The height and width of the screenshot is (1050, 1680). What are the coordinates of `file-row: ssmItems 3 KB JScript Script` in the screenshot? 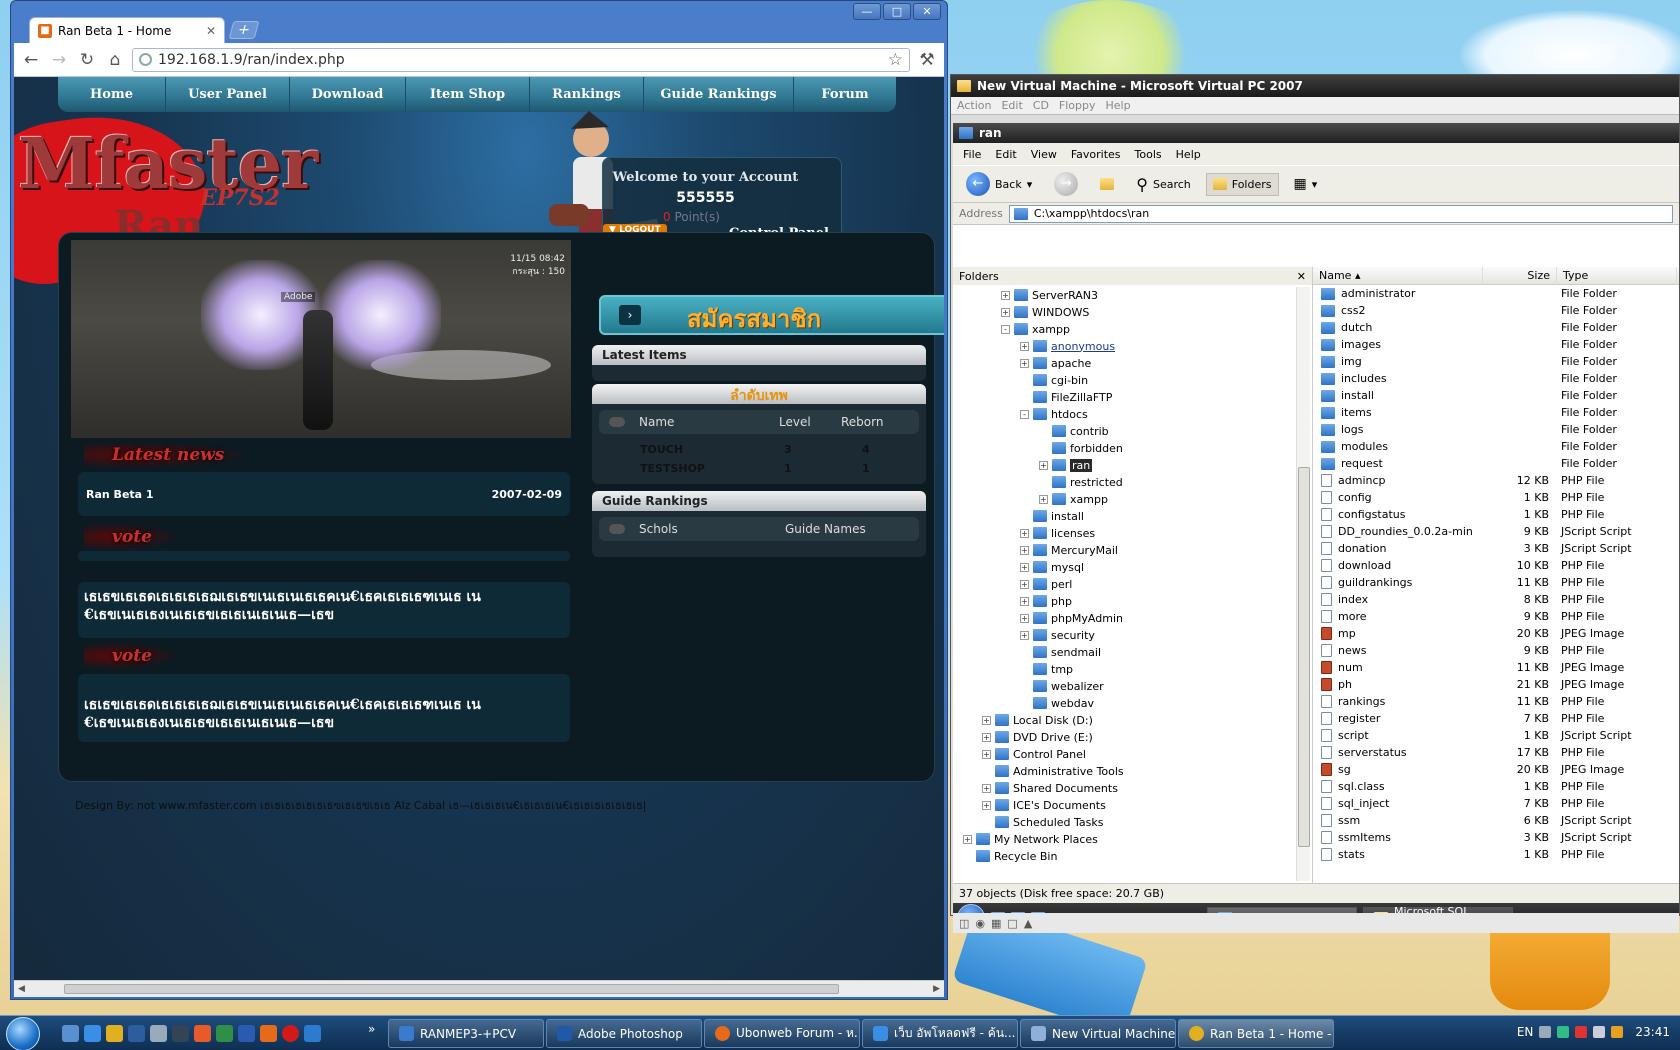 It's located at (1496, 837).